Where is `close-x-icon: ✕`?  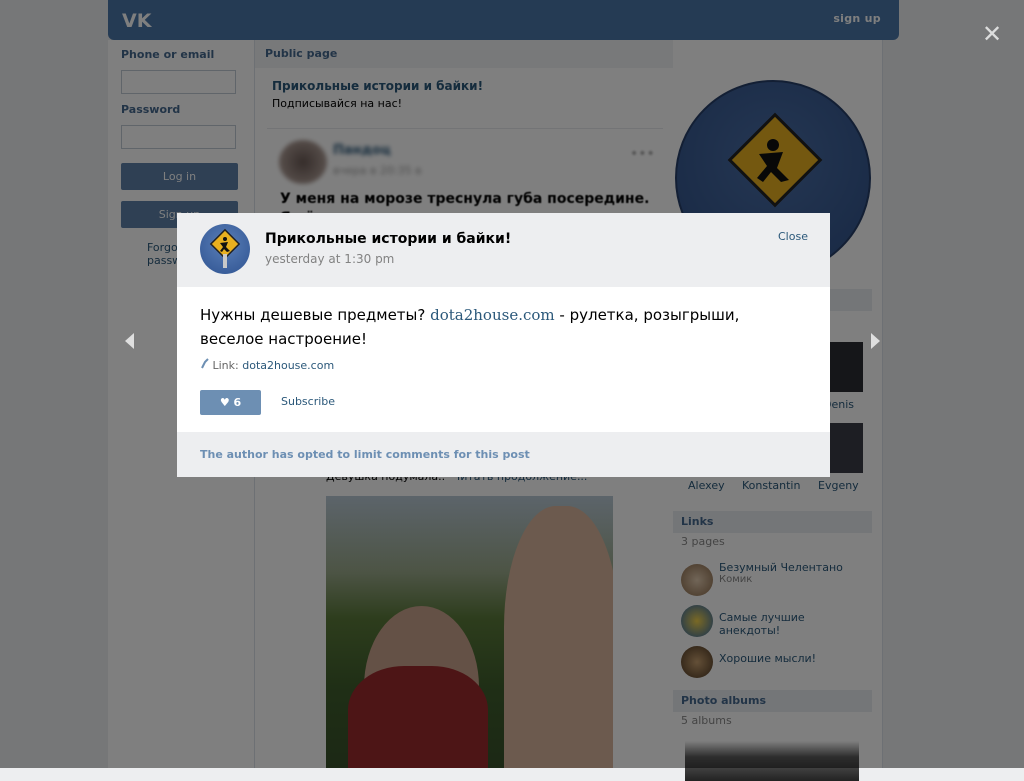 close-x-icon: ✕ is located at coordinates (992, 34).